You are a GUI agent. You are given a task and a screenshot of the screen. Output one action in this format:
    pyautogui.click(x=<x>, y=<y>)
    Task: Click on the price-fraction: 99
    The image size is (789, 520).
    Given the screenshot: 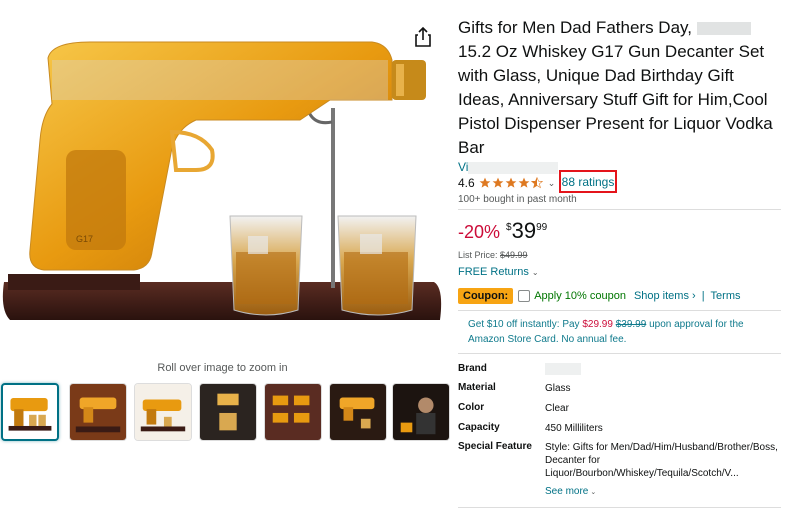 What is the action you would take?
    pyautogui.click(x=542, y=227)
    